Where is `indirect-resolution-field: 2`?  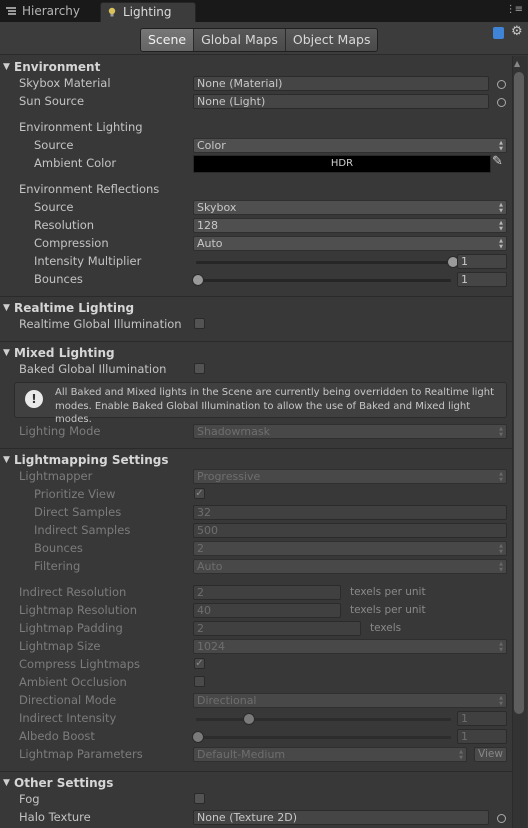 indirect-resolution-field: 2 is located at coordinates (267, 592).